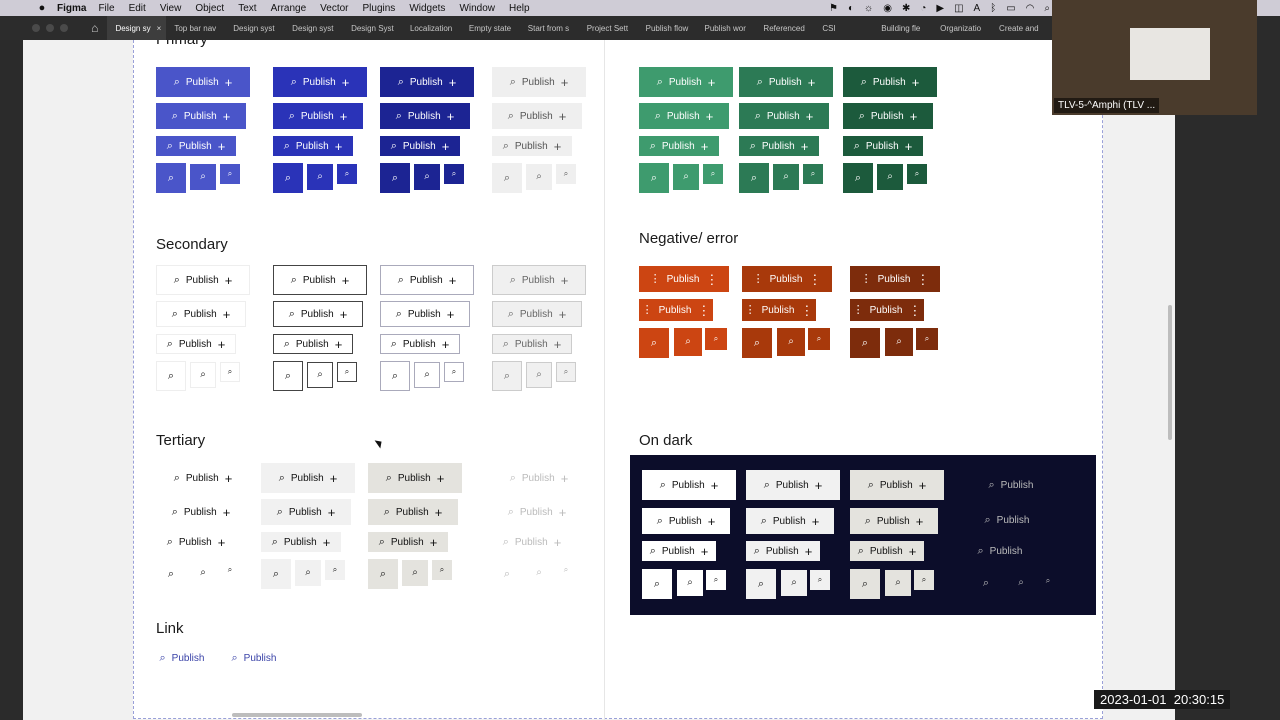 This screenshot has width=1280, height=720. What do you see at coordinates (906, 8) in the screenshot?
I see `status-icon: ✱` at bounding box center [906, 8].